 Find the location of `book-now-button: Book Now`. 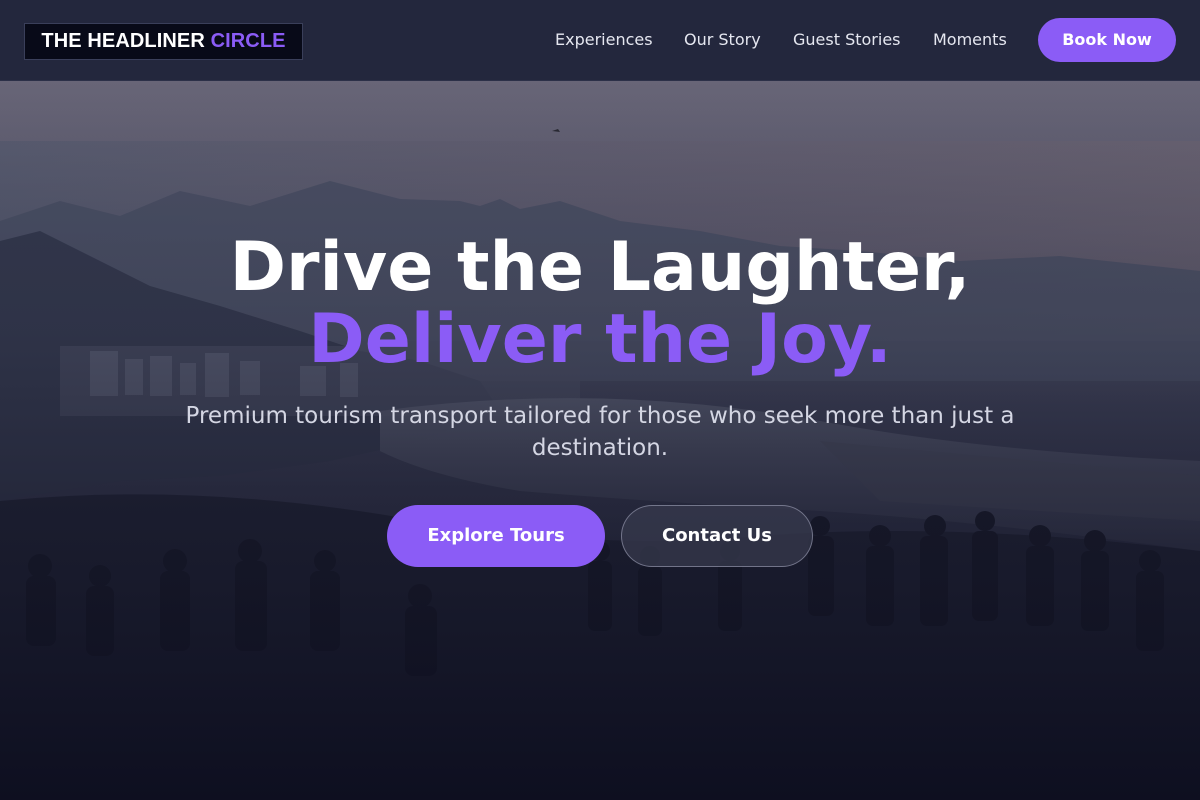

book-now-button: Book Now is located at coordinates (1107, 40).